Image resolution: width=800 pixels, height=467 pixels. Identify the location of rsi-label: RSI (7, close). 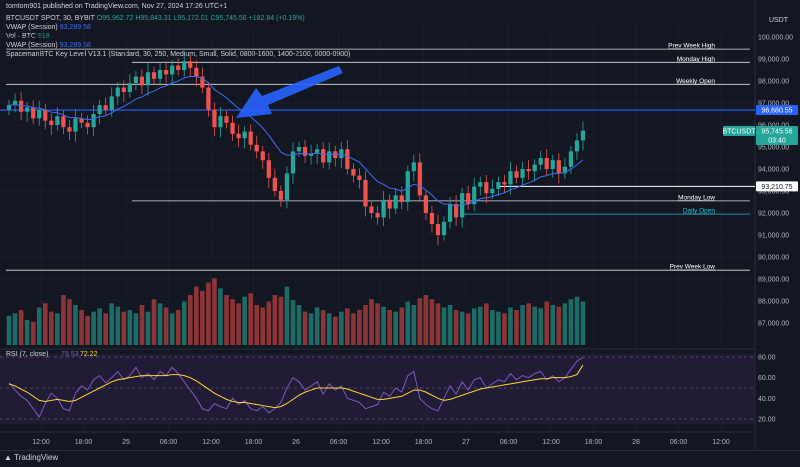
(27, 354).